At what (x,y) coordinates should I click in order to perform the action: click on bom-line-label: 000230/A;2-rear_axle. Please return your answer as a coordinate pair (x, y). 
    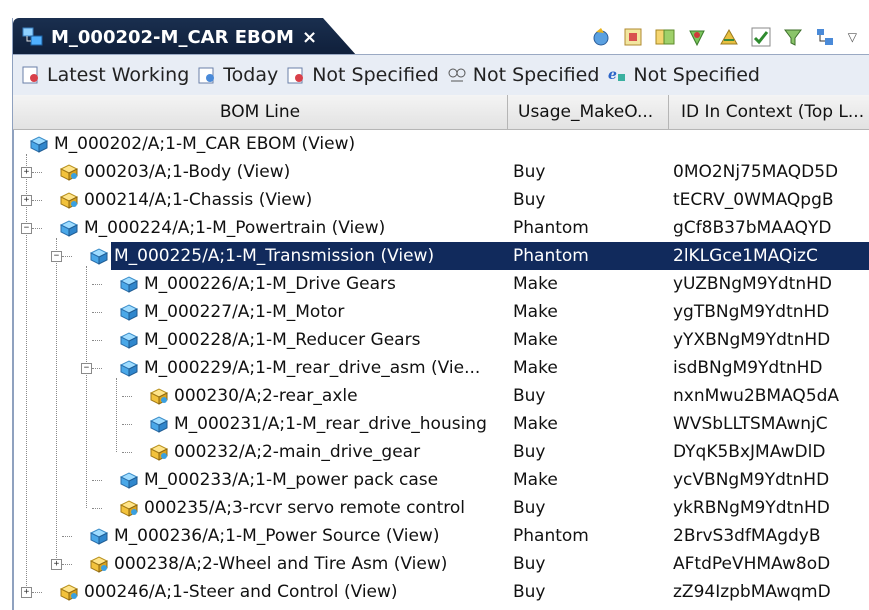
    Looking at the image, I should click on (266, 396).